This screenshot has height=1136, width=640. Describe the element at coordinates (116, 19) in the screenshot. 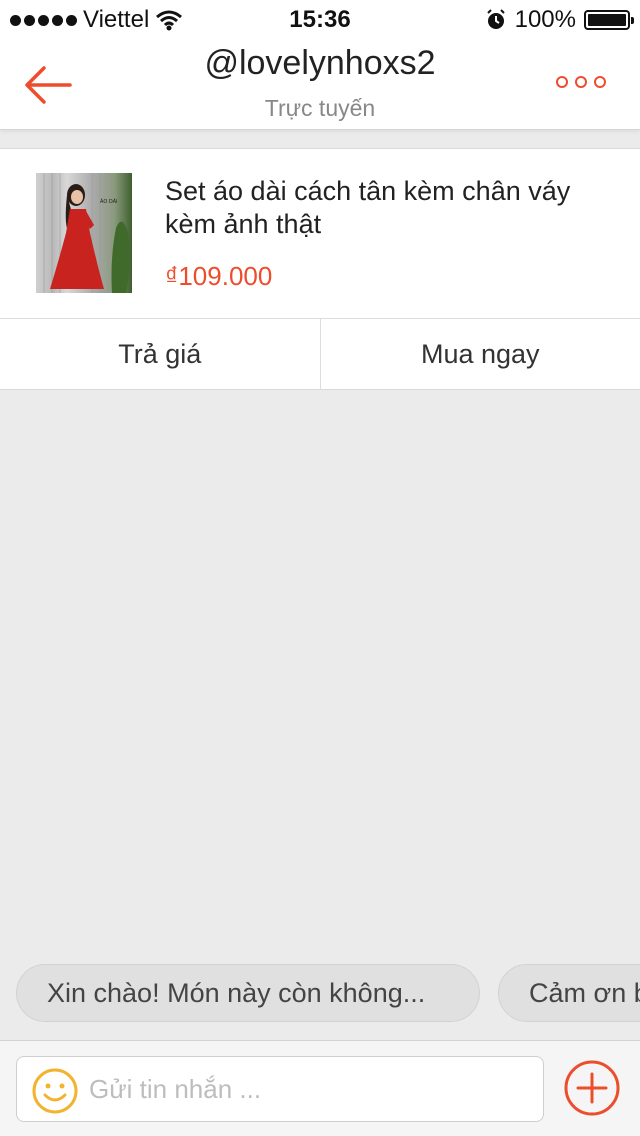

I see `carrier-label: Viettel` at that location.